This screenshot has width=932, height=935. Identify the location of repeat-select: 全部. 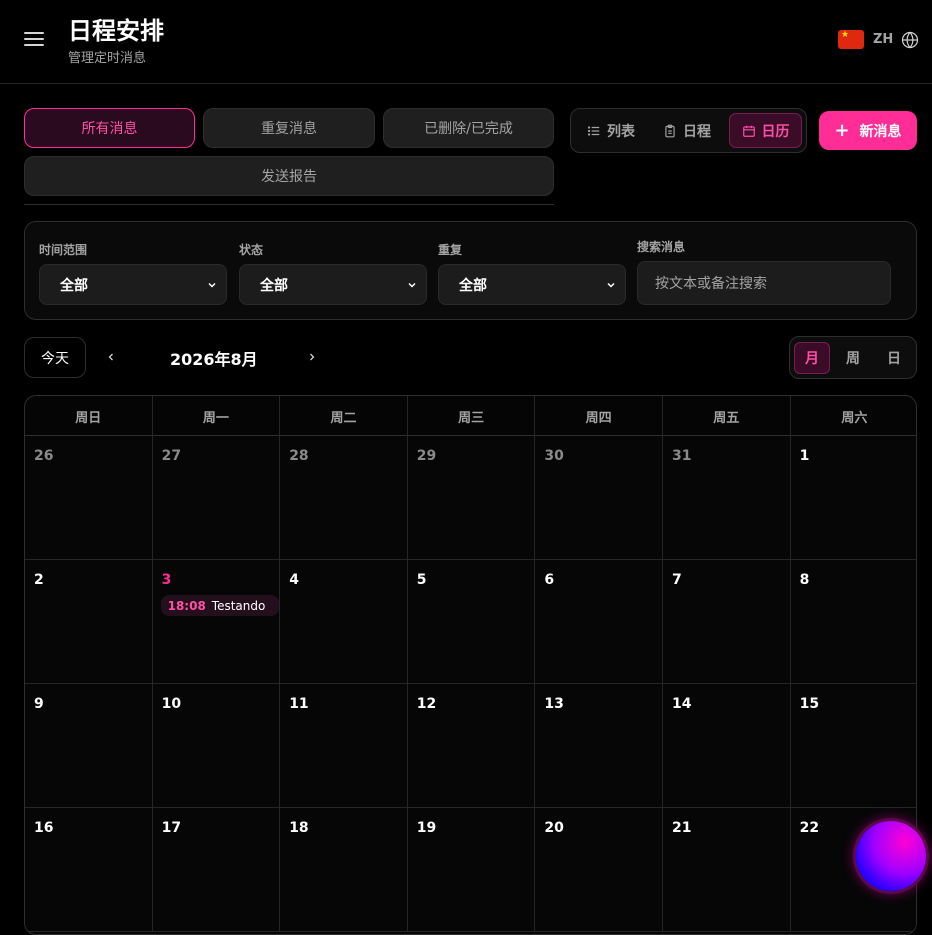
(532, 284).